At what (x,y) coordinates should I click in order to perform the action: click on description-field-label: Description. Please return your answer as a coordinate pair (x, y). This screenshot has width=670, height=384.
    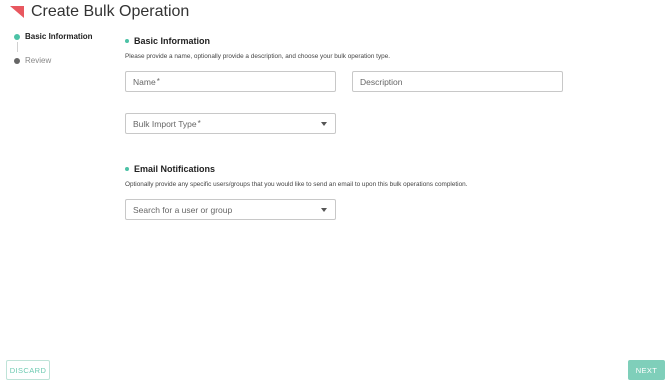
    Looking at the image, I should click on (381, 81).